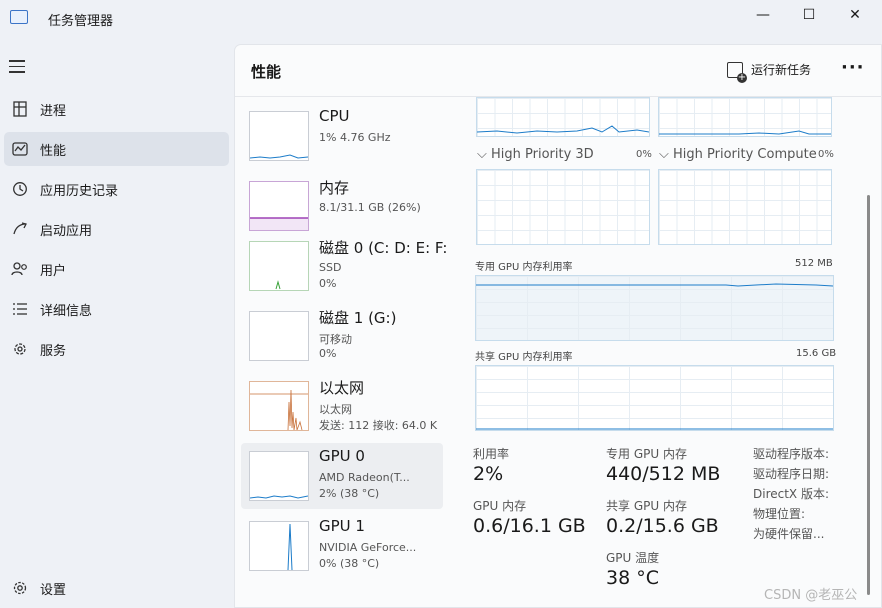  Describe the element at coordinates (342, 456) in the screenshot. I see `device-name: GPU 0` at that location.